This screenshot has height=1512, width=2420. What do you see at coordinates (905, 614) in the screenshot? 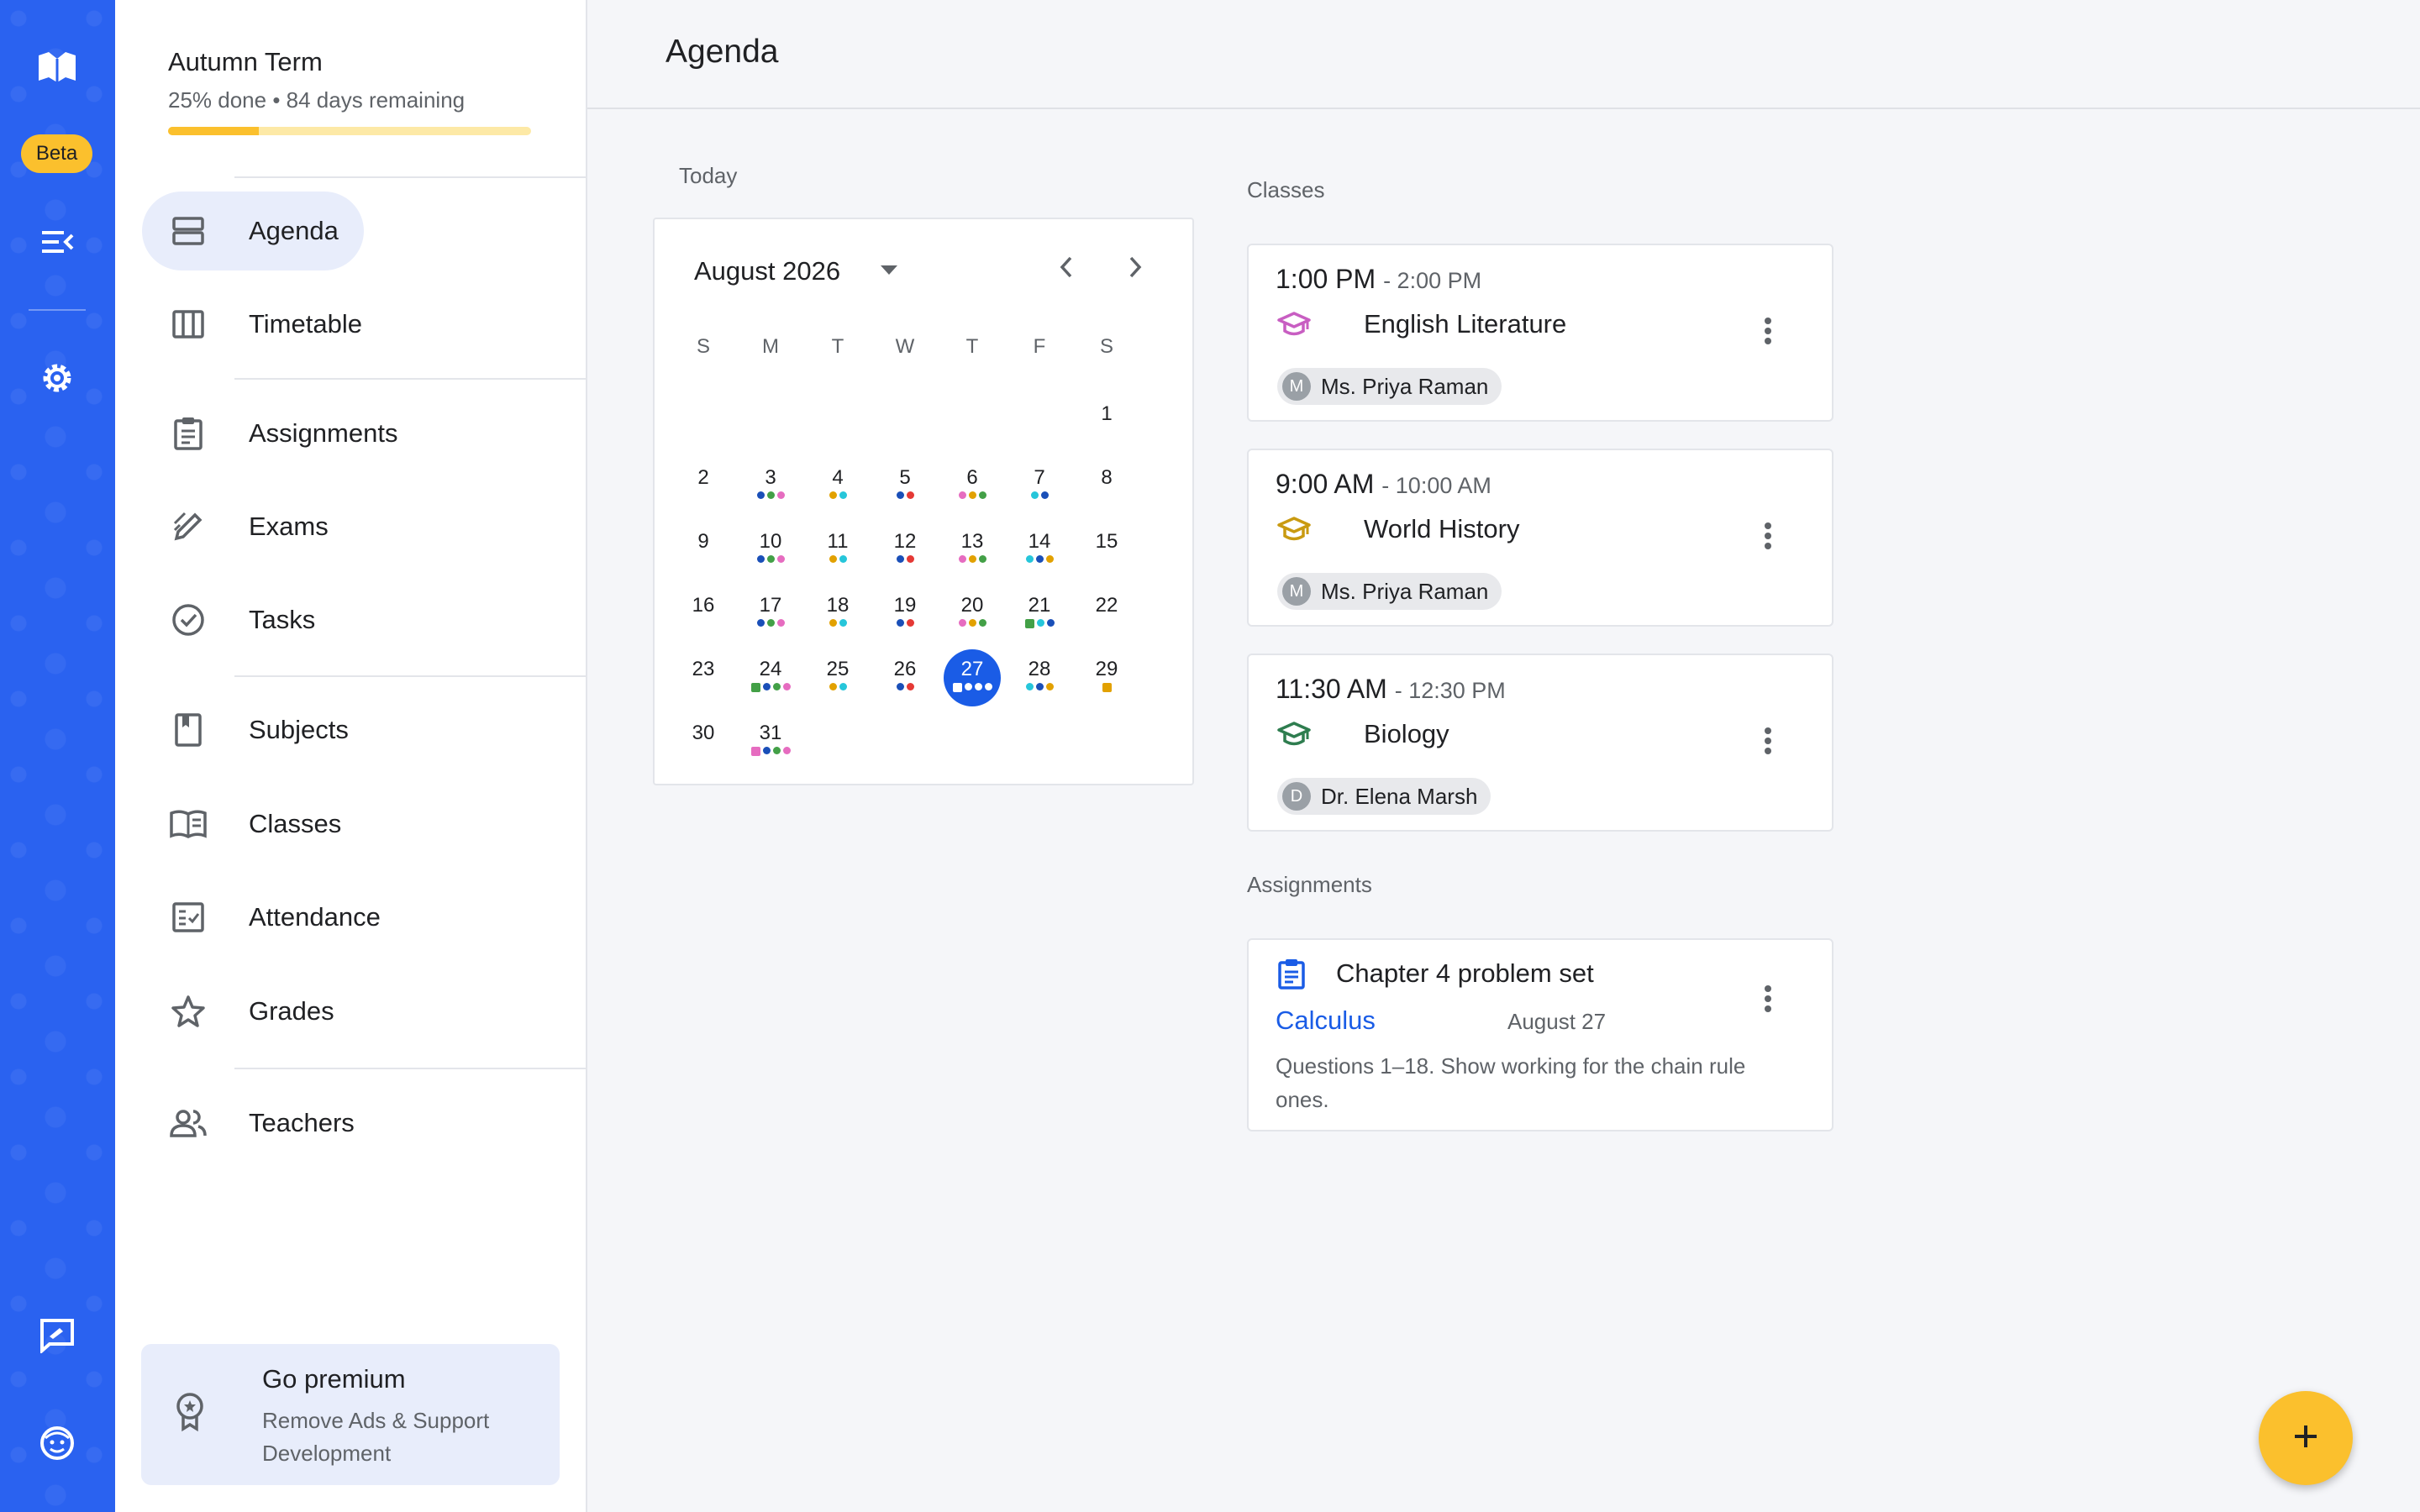
I see `calendar-day: 19` at bounding box center [905, 614].